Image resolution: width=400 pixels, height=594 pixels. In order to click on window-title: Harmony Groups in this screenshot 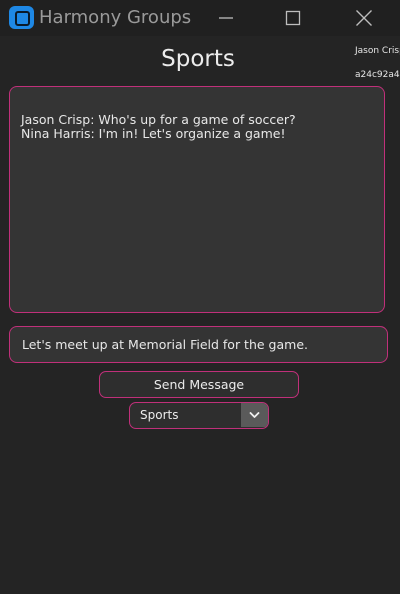, I will do `click(115, 17)`.